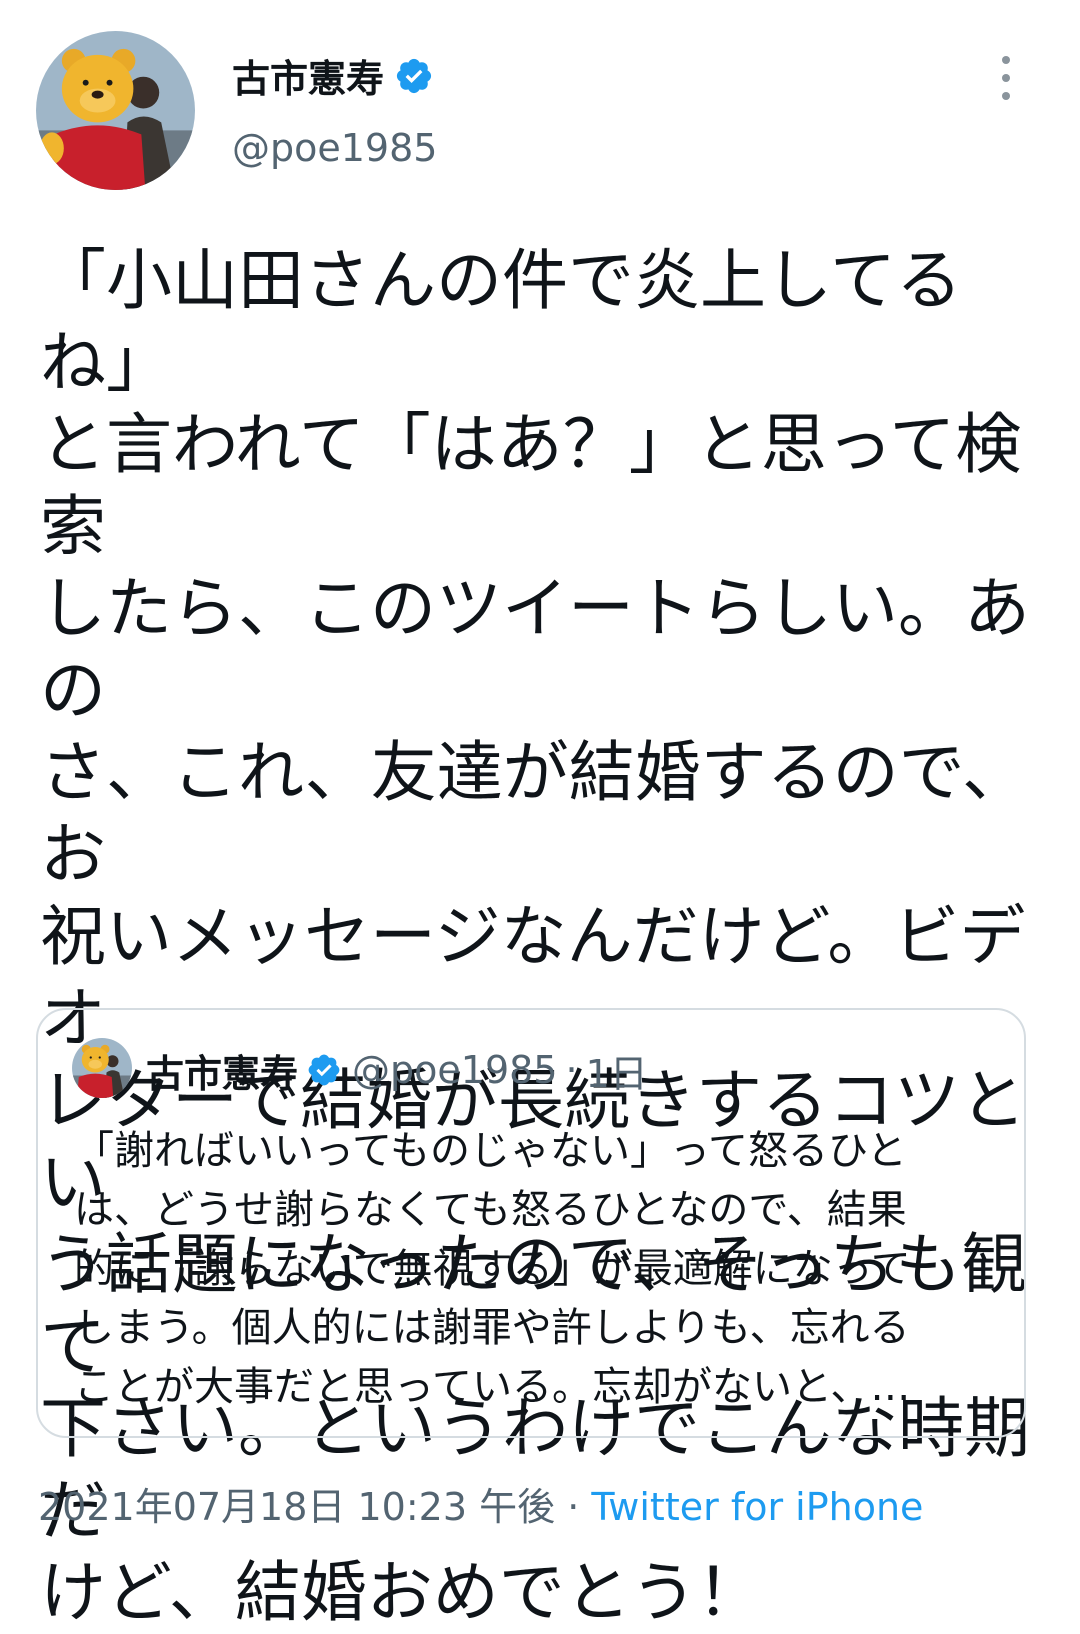  What do you see at coordinates (401, 1592) in the screenshot?
I see `tweet-text-line: けど、結婚おめでとう！` at bounding box center [401, 1592].